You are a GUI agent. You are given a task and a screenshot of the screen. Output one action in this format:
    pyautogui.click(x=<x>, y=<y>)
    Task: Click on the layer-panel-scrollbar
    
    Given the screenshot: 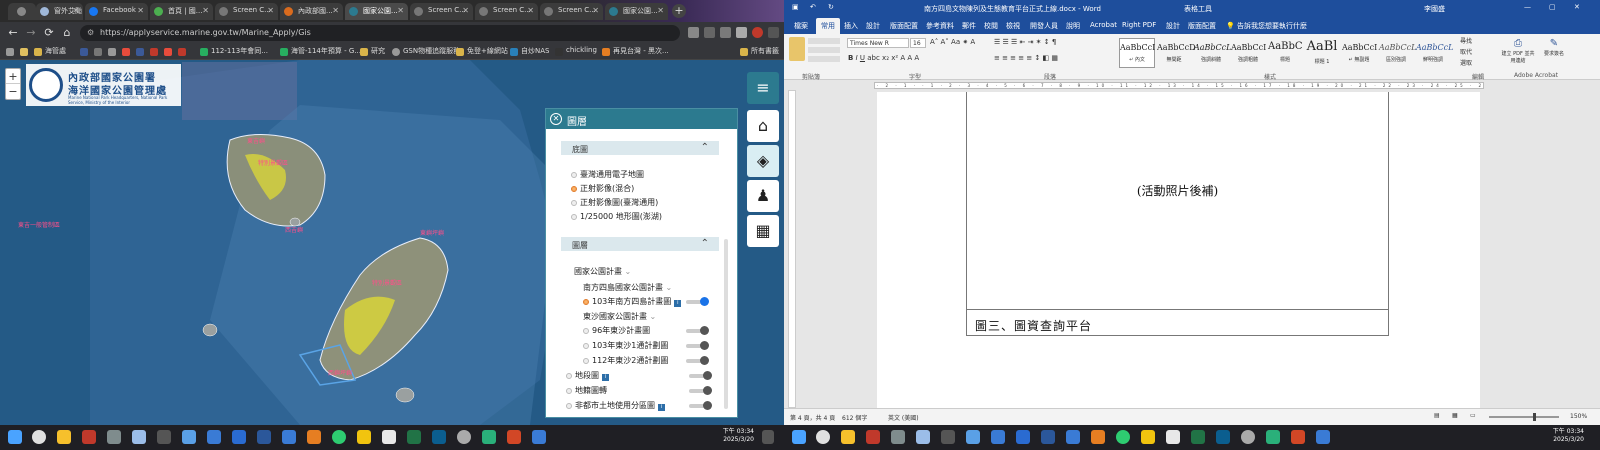 What is the action you would take?
    pyautogui.click(x=726, y=324)
    